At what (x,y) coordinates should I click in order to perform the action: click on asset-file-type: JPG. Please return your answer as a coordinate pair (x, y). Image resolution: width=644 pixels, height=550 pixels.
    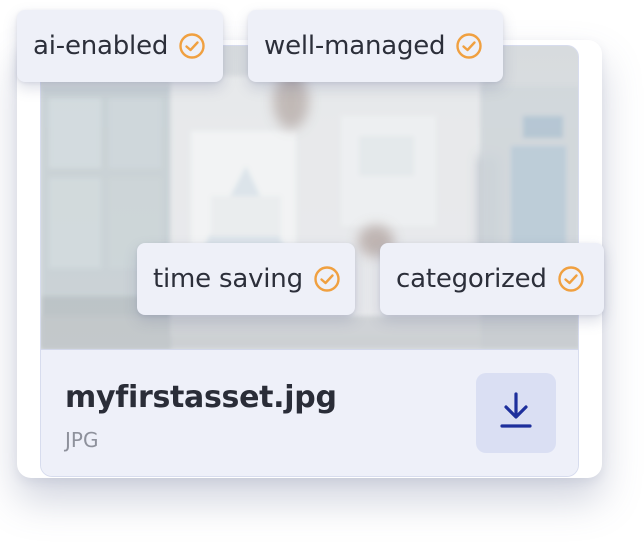
    Looking at the image, I should click on (82, 440).